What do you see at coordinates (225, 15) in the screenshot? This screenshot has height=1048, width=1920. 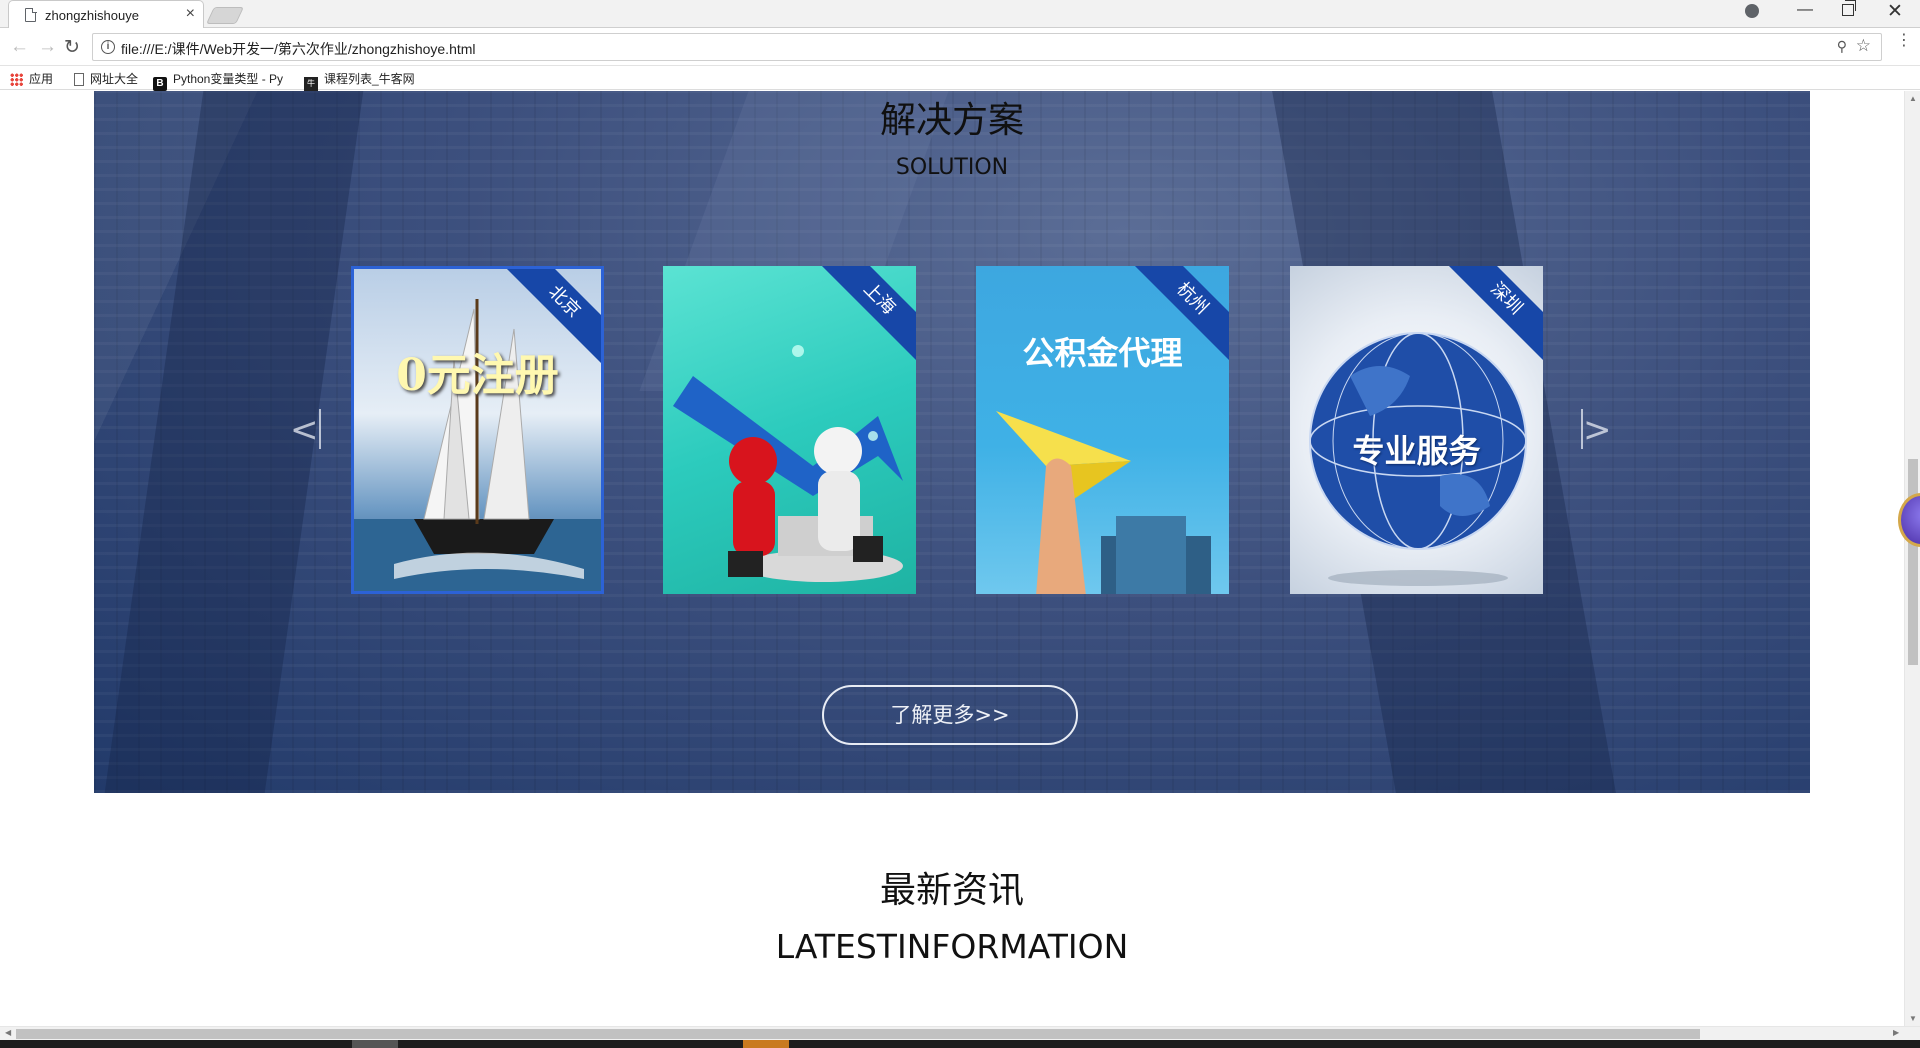 I see `new-tab-button` at bounding box center [225, 15].